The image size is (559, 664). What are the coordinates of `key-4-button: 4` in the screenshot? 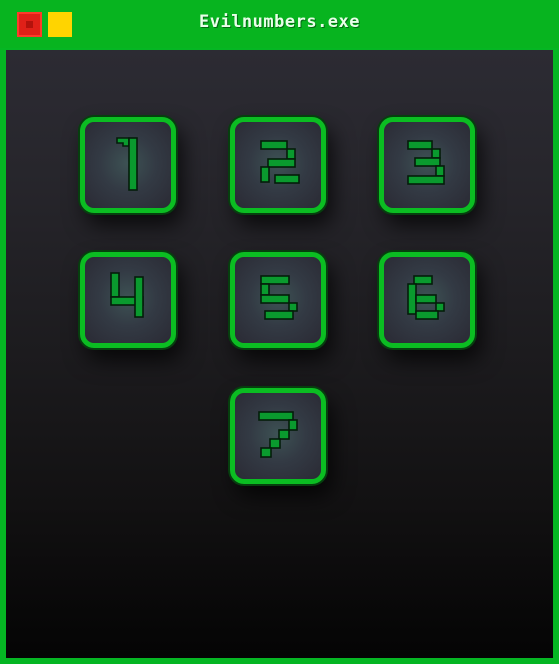 It's located at (128, 300).